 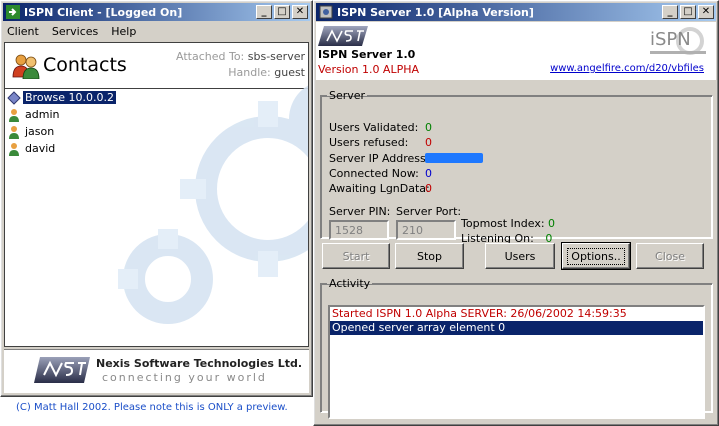 What do you see at coordinates (369, 69) in the screenshot?
I see `server-version: Version 1.0 ALPHA` at bounding box center [369, 69].